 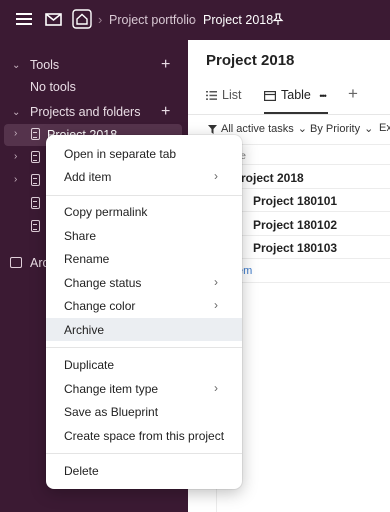 What do you see at coordinates (335, 129) in the screenshot?
I see `sort-priority-label: By Priority` at bounding box center [335, 129].